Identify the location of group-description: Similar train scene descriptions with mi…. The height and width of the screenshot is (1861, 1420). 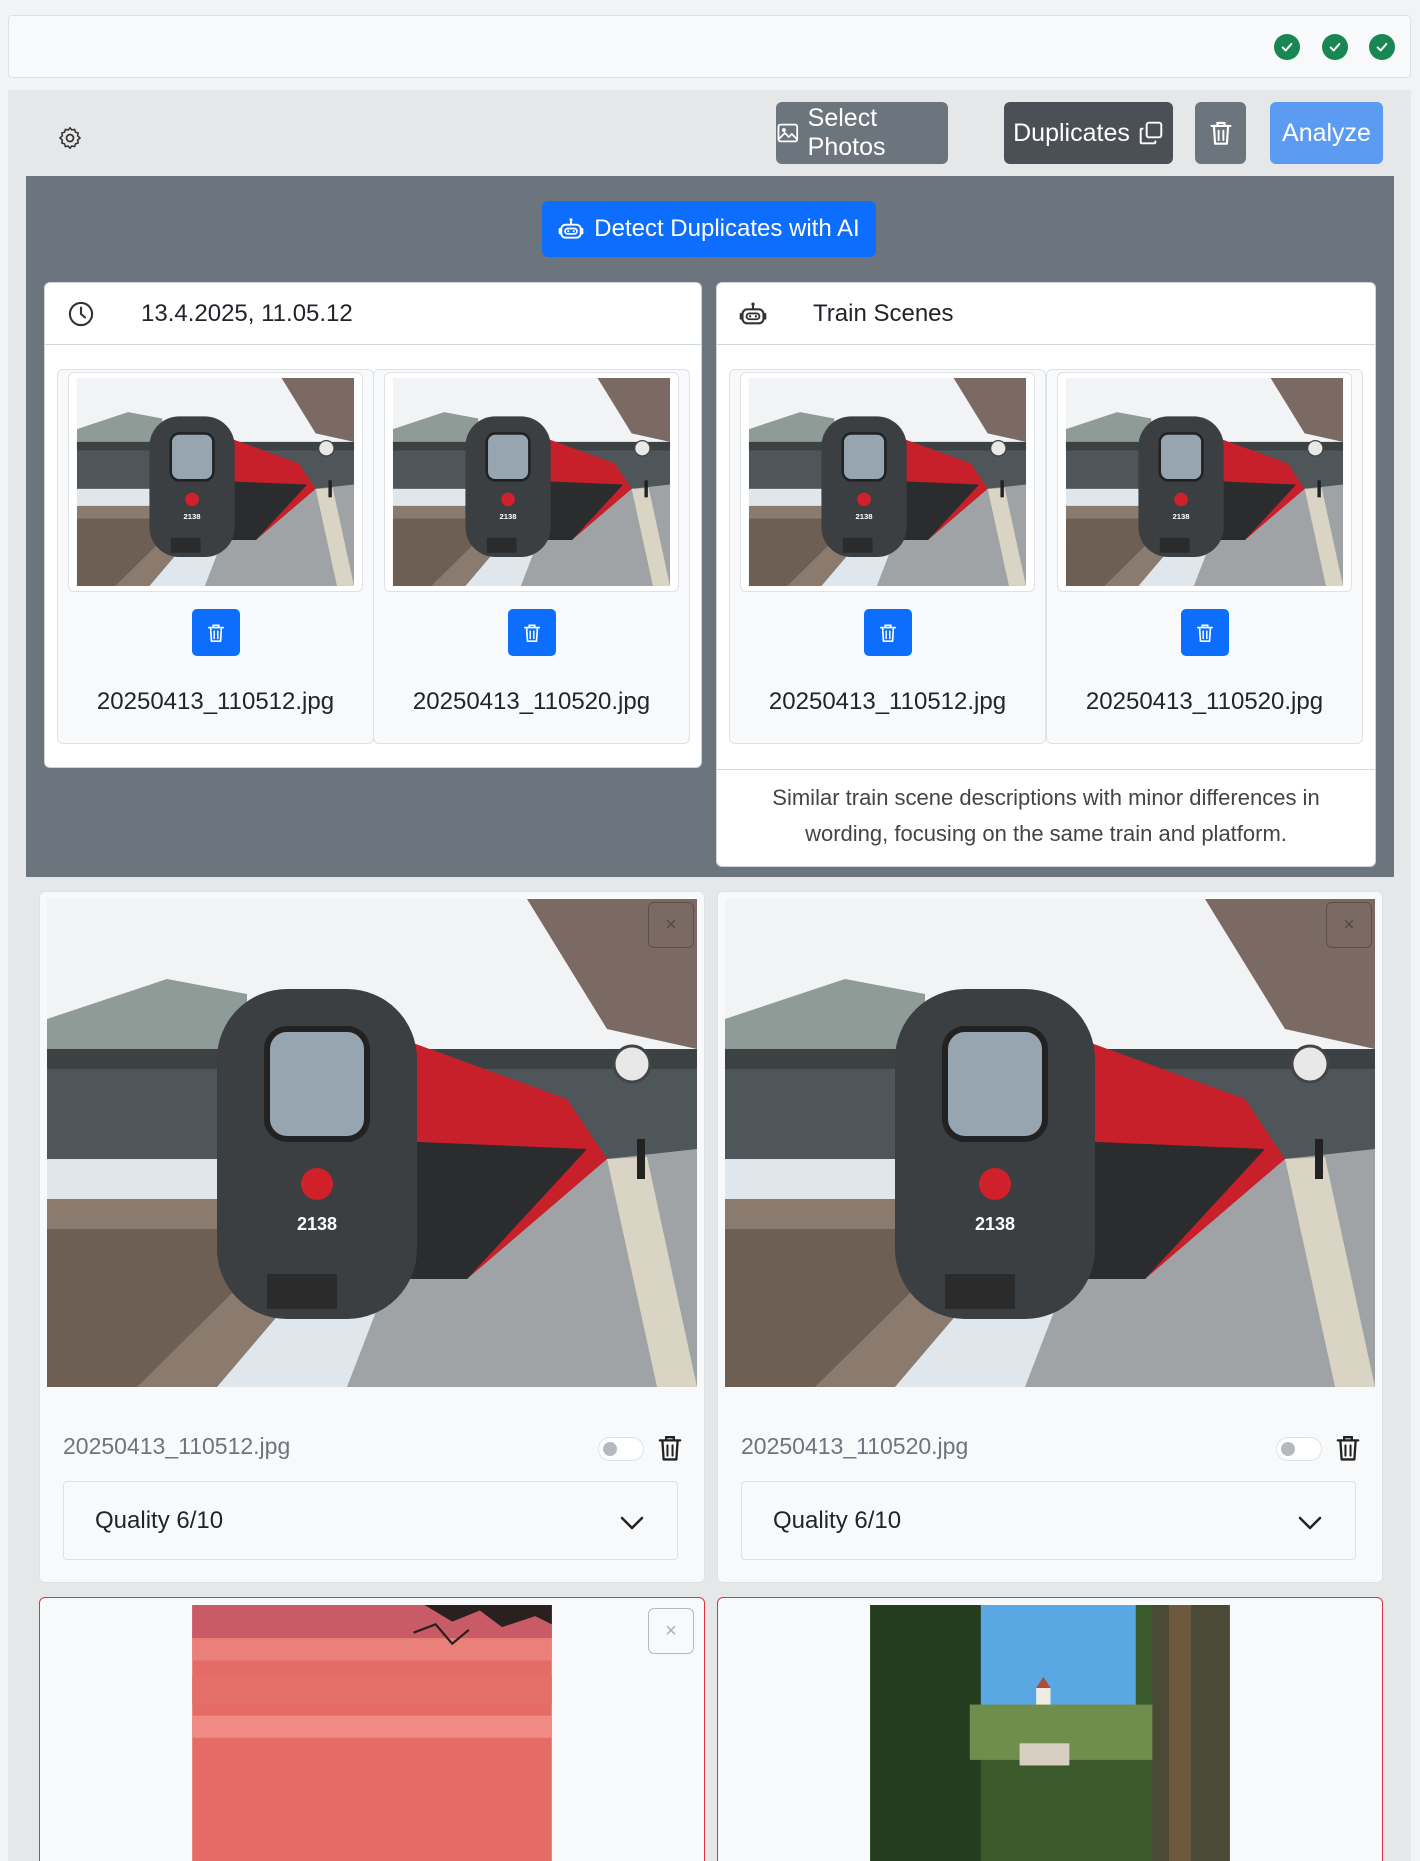
(1046, 817).